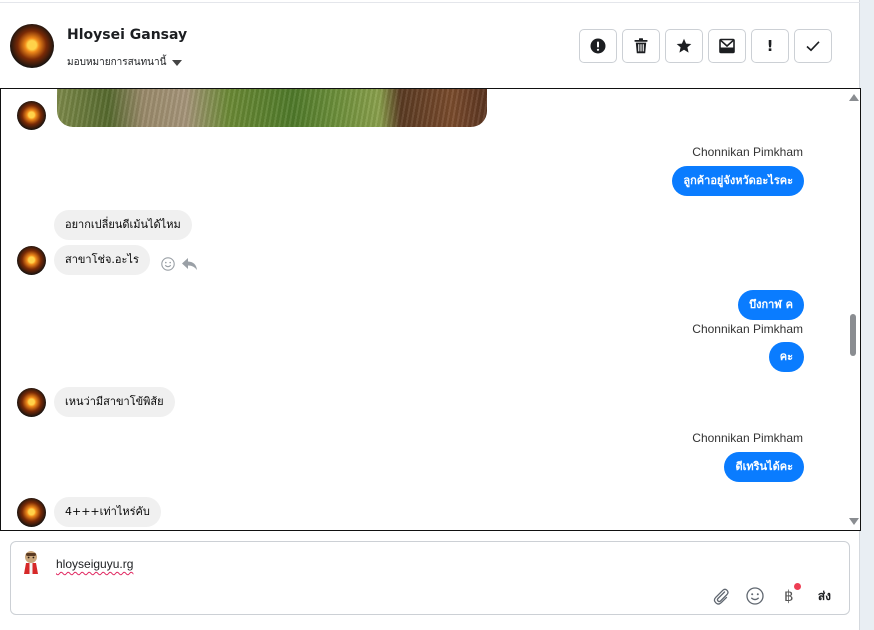 The height and width of the screenshot is (630, 874). I want to click on check-icon, so click(813, 46).